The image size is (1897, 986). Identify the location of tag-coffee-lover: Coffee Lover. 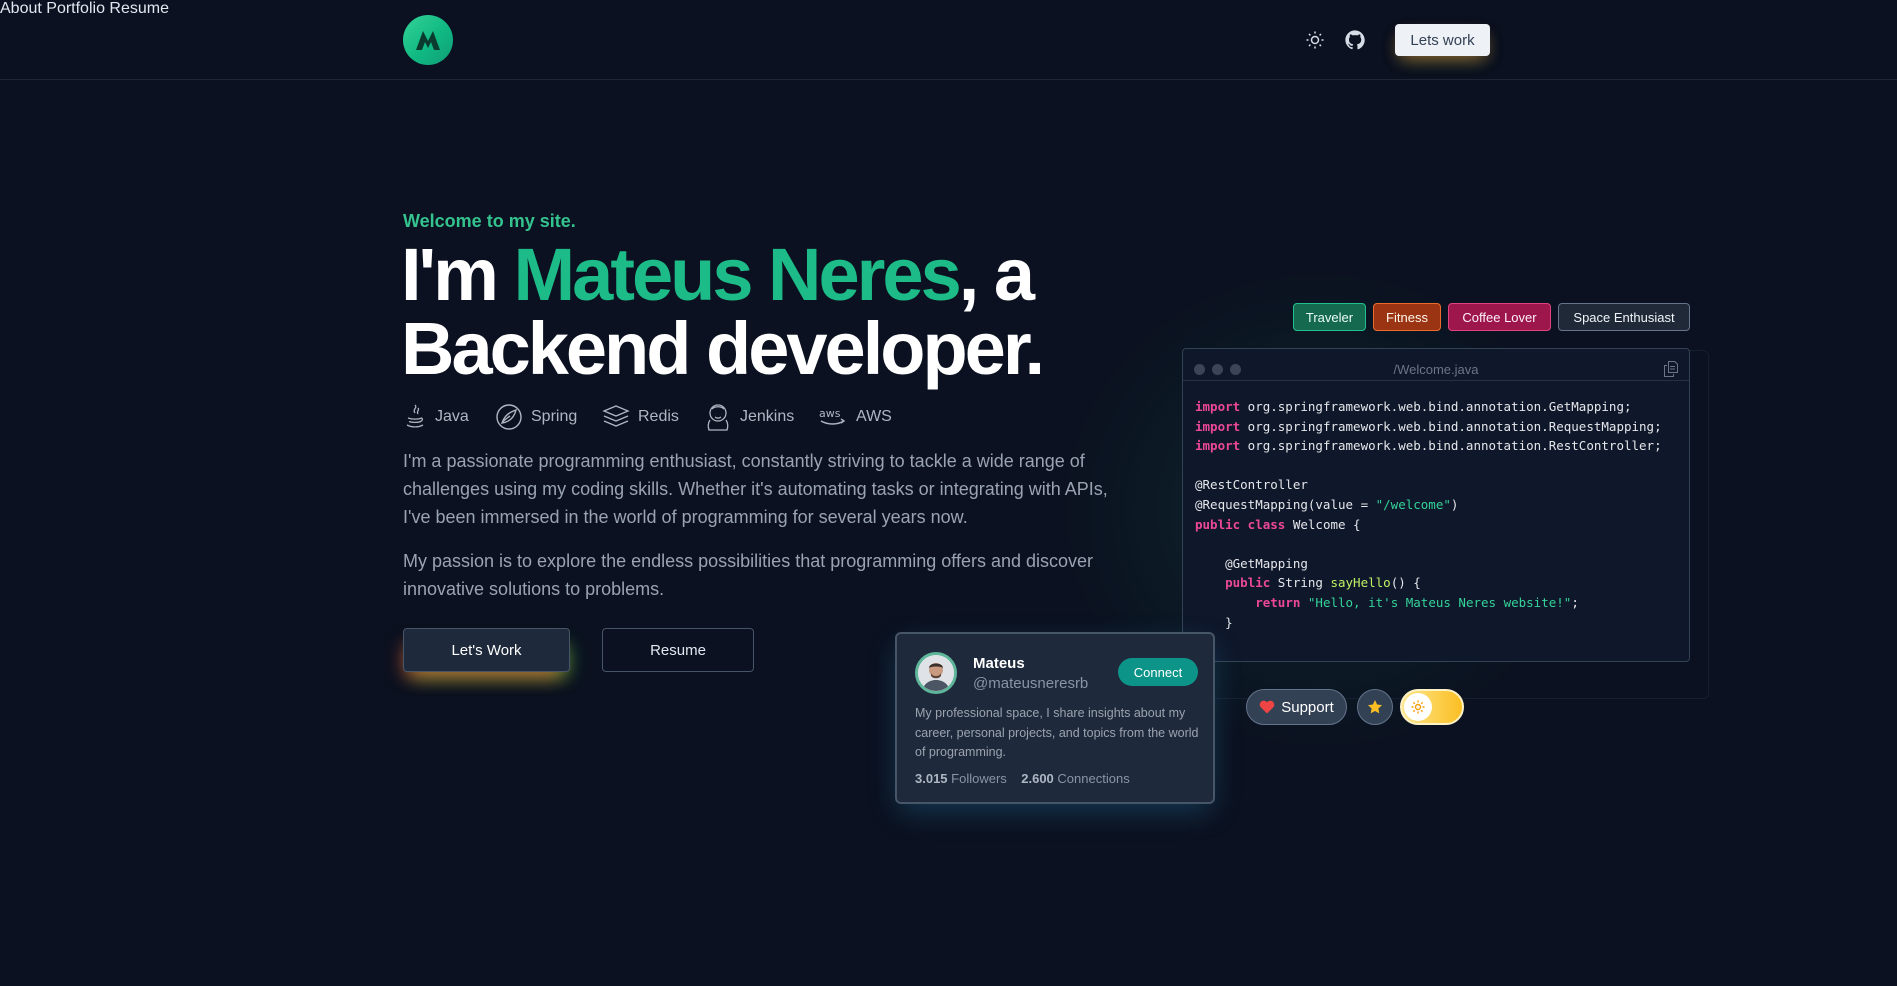
(1499, 317).